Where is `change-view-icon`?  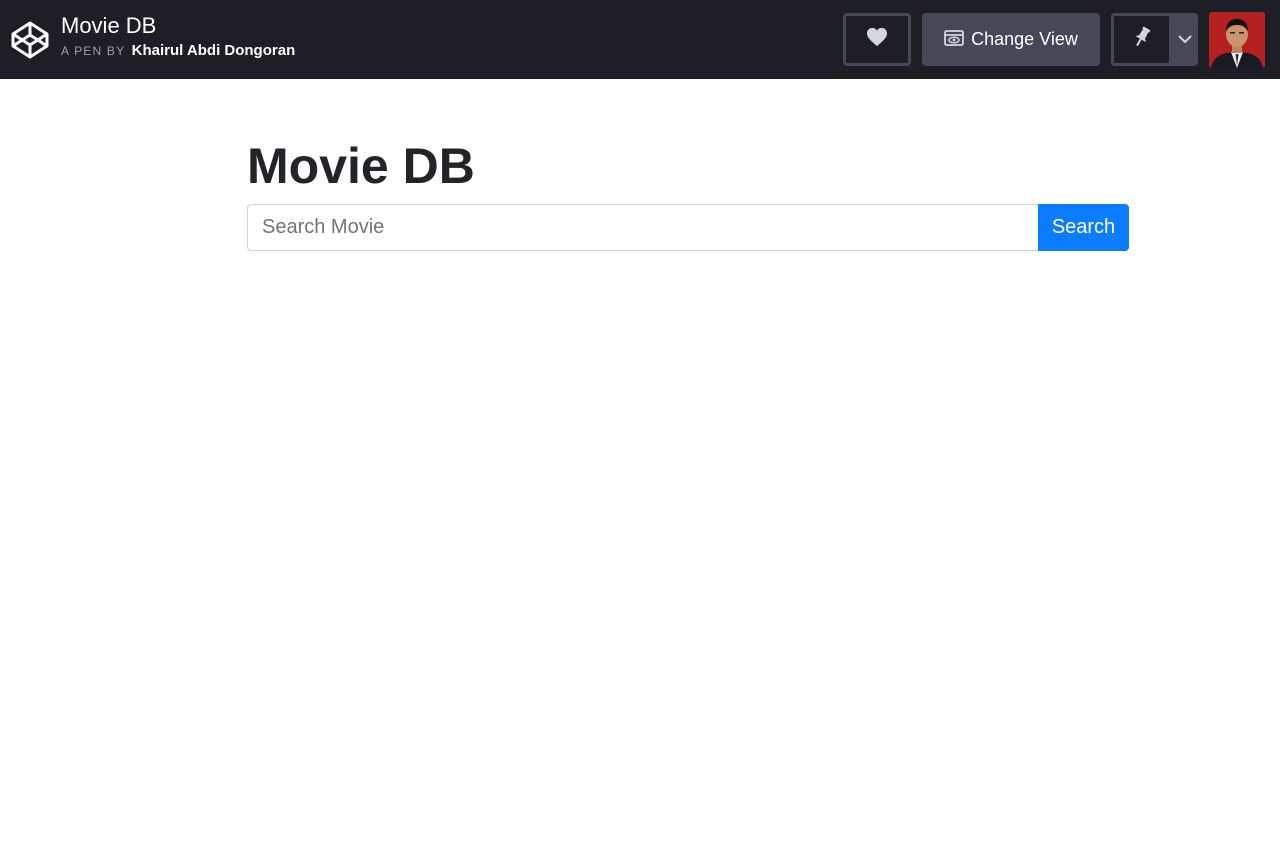
change-view-icon is located at coordinates (957, 39).